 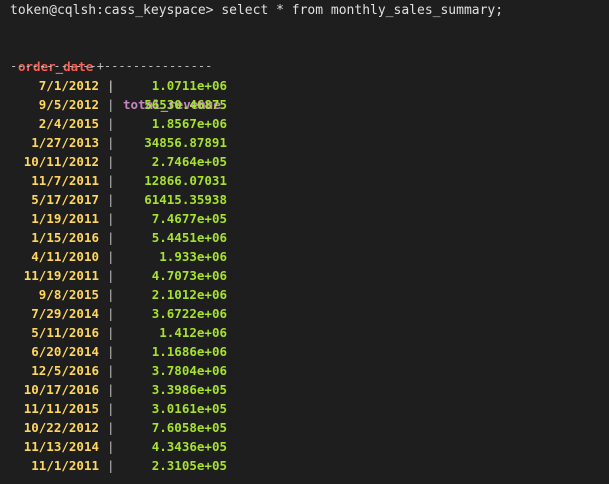 I want to click on cell-total-revenue: 3.7804e+06, so click(x=189, y=370).